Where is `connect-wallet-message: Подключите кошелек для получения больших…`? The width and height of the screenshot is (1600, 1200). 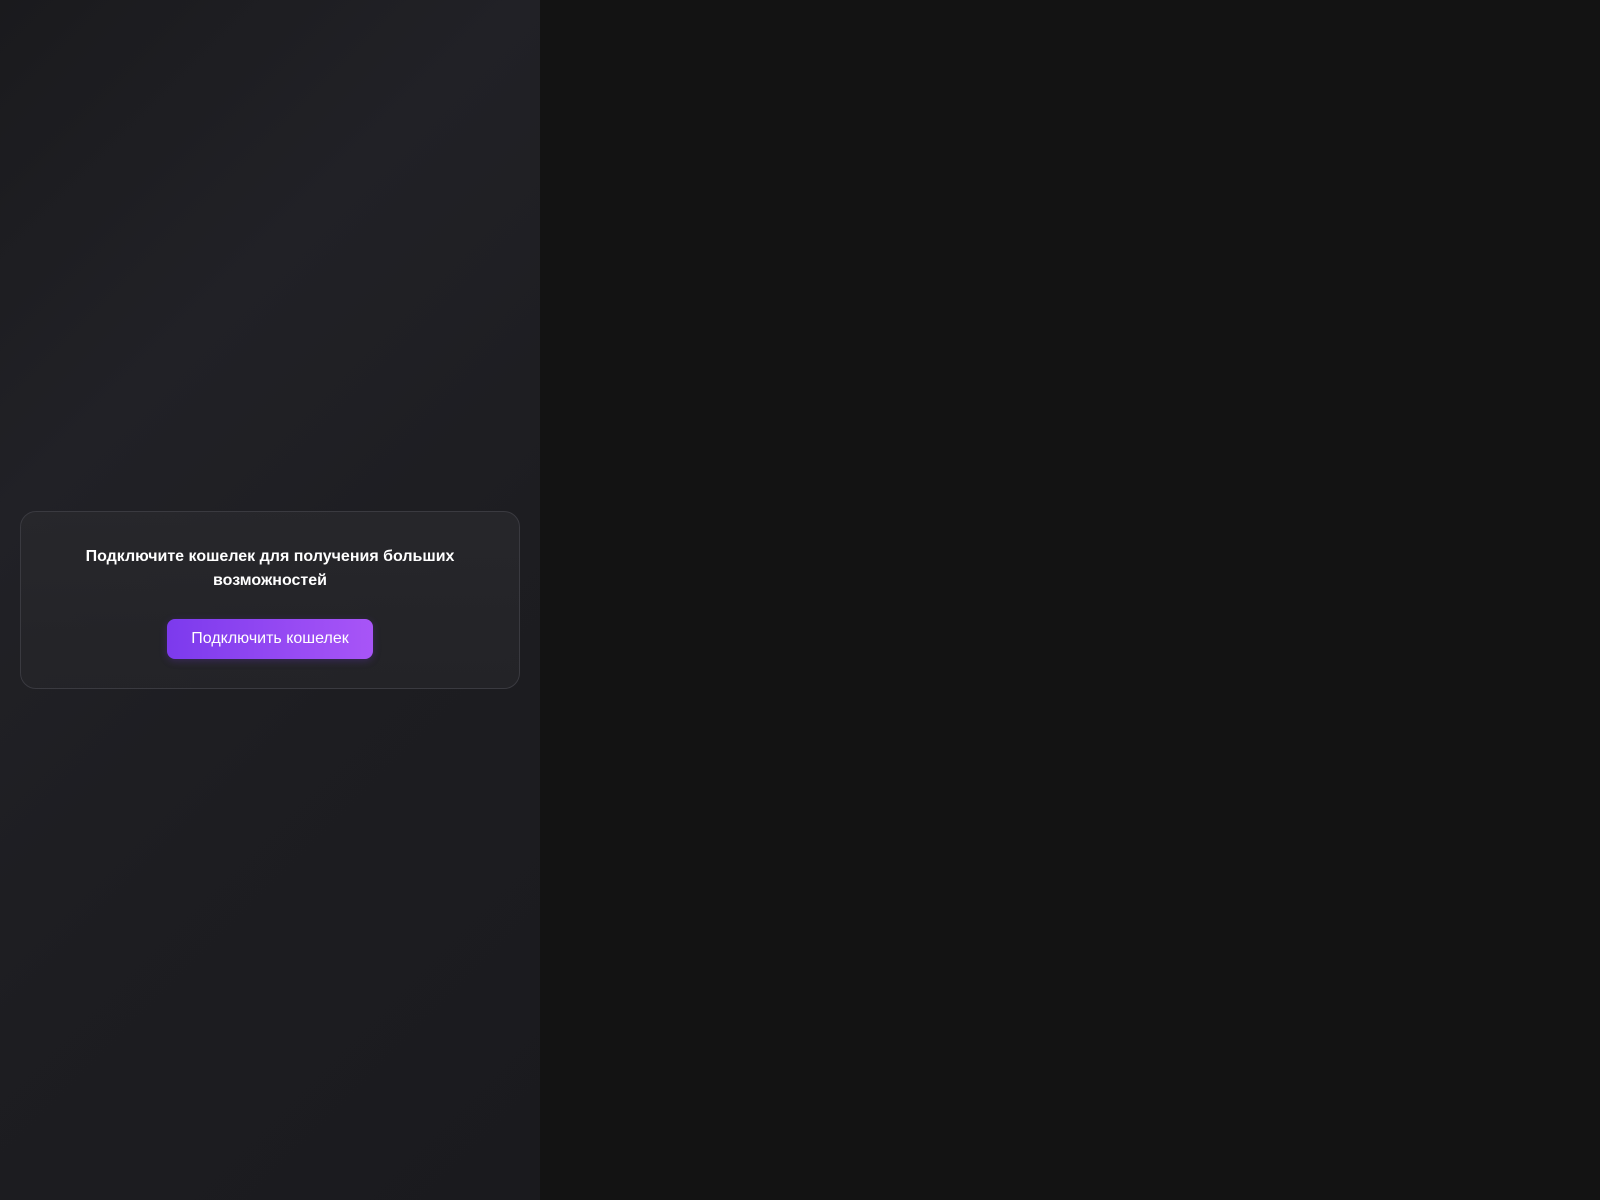
connect-wallet-message: Подключите кошелек для получения больших… is located at coordinates (270, 568).